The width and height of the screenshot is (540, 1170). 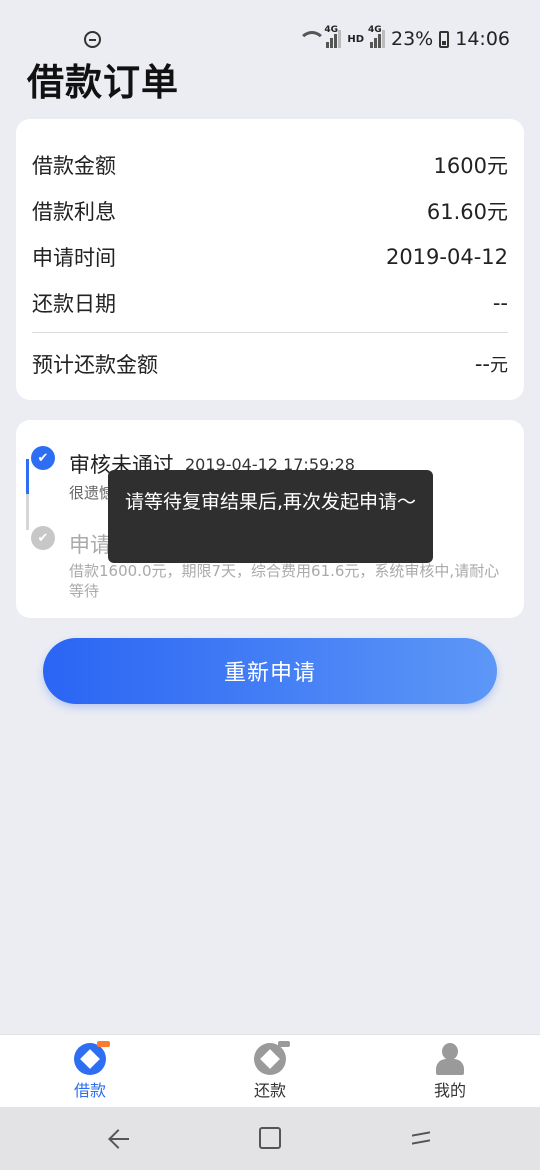 What do you see at coordinates (74, 304) in the screenshot?
I see `info-label: 还款日期` at bounding box center [74, 304].